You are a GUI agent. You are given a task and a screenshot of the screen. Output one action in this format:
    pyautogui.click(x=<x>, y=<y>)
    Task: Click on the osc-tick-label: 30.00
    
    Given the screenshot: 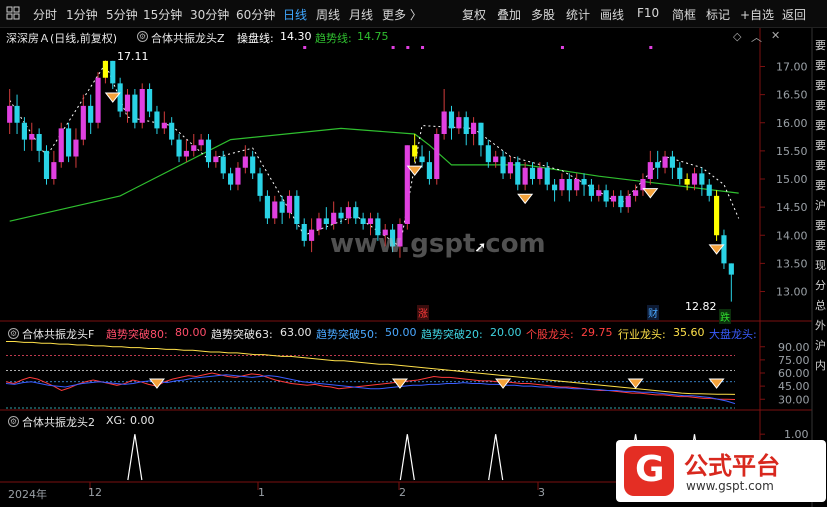 What is the action you would take?
    pyautogui.click(x=794, y=399)
    